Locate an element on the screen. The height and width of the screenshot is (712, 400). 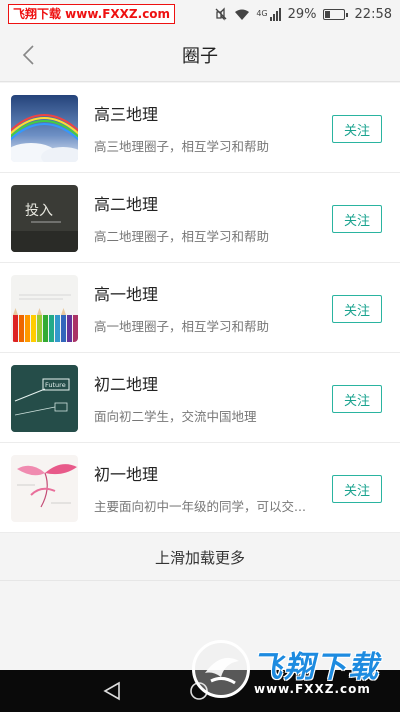
chevron-left-icon is located at coordinates (28, 55).